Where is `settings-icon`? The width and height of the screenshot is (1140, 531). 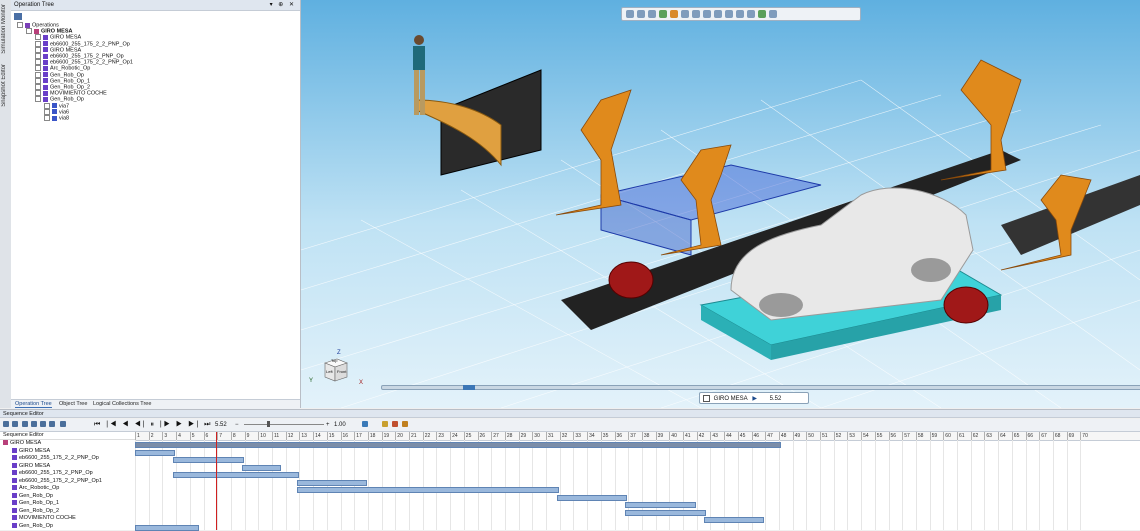 settings-icon is located at coordinates (405, 424).